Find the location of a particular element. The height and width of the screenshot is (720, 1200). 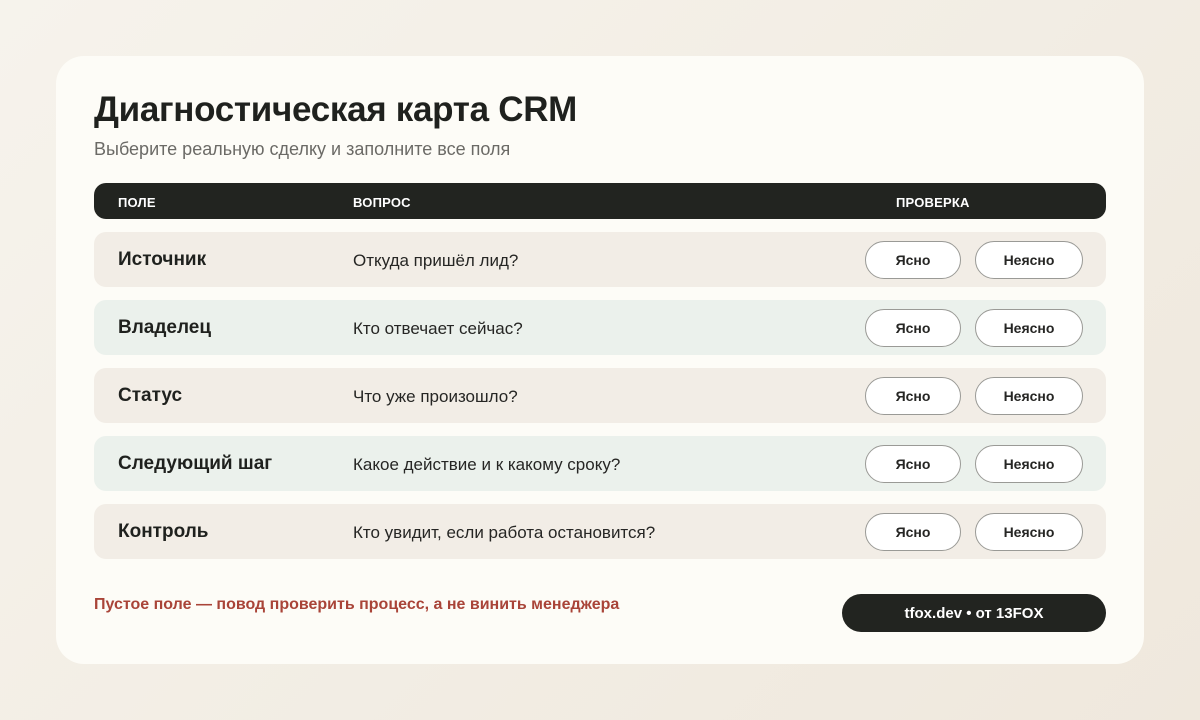

table-row: Статус Что уже произошло? Ясно Неясно is located at coordinates (600, 395).